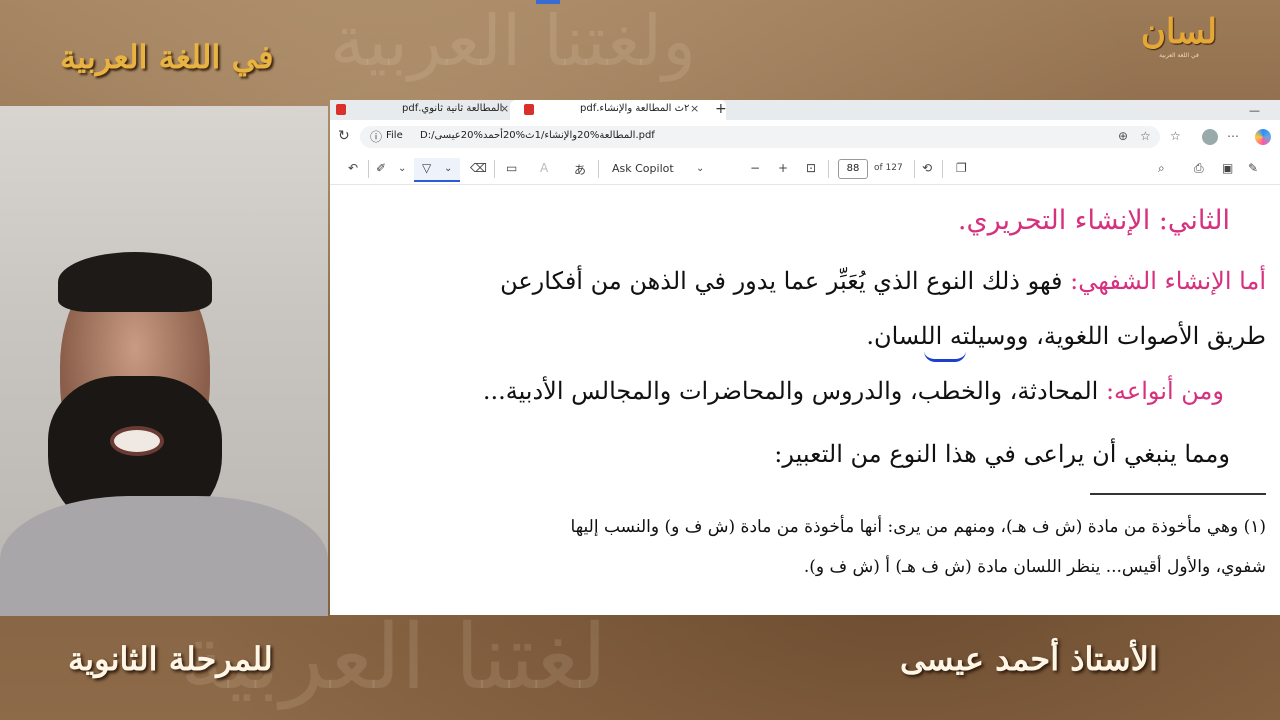 This screenshot has width=1280, height=720. I want to click on tab-label: المطالعة ثانية ثانوي.pdf, so click(452, 108).